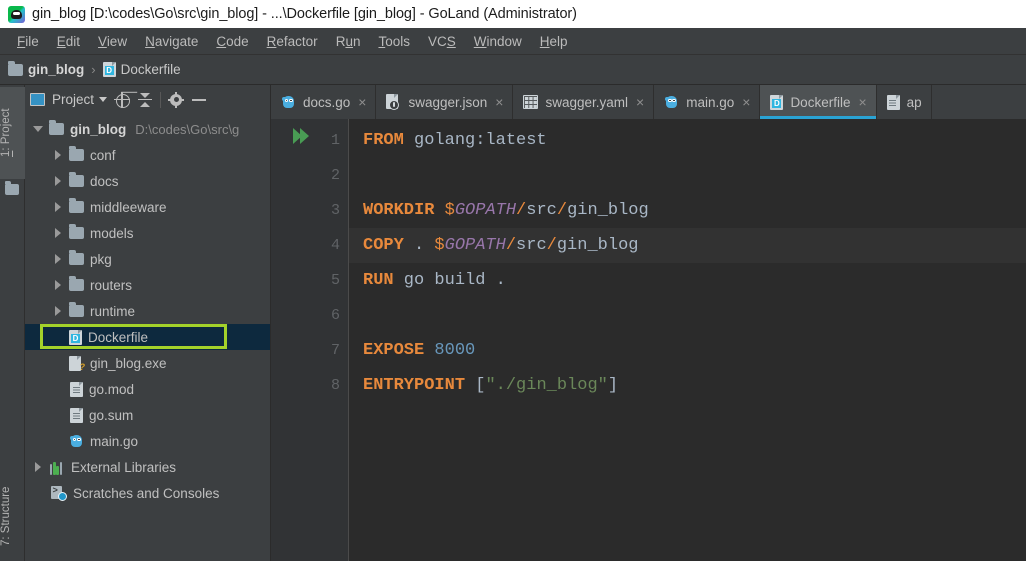 Image resolution: width=1026 pixels, height=561 pixels. I want to click on tree-row-runtime: runtime, so click(147, 311).